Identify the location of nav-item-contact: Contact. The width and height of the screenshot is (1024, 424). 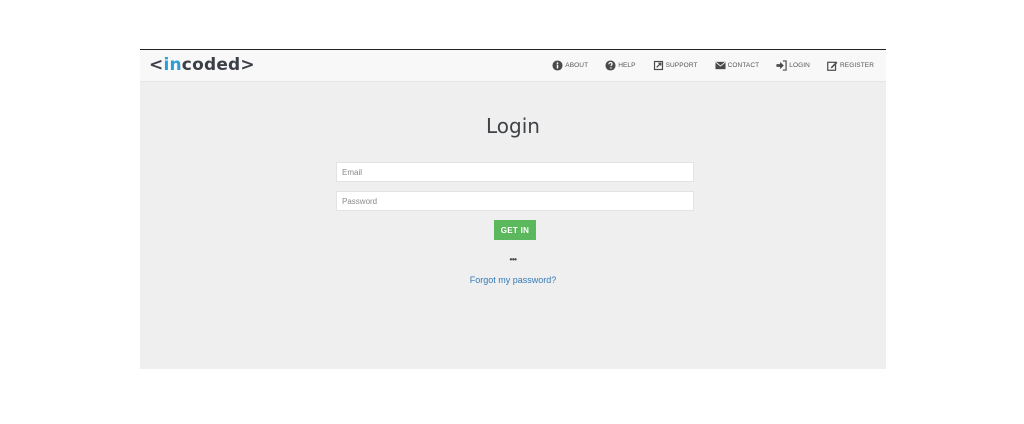
(737, 65).